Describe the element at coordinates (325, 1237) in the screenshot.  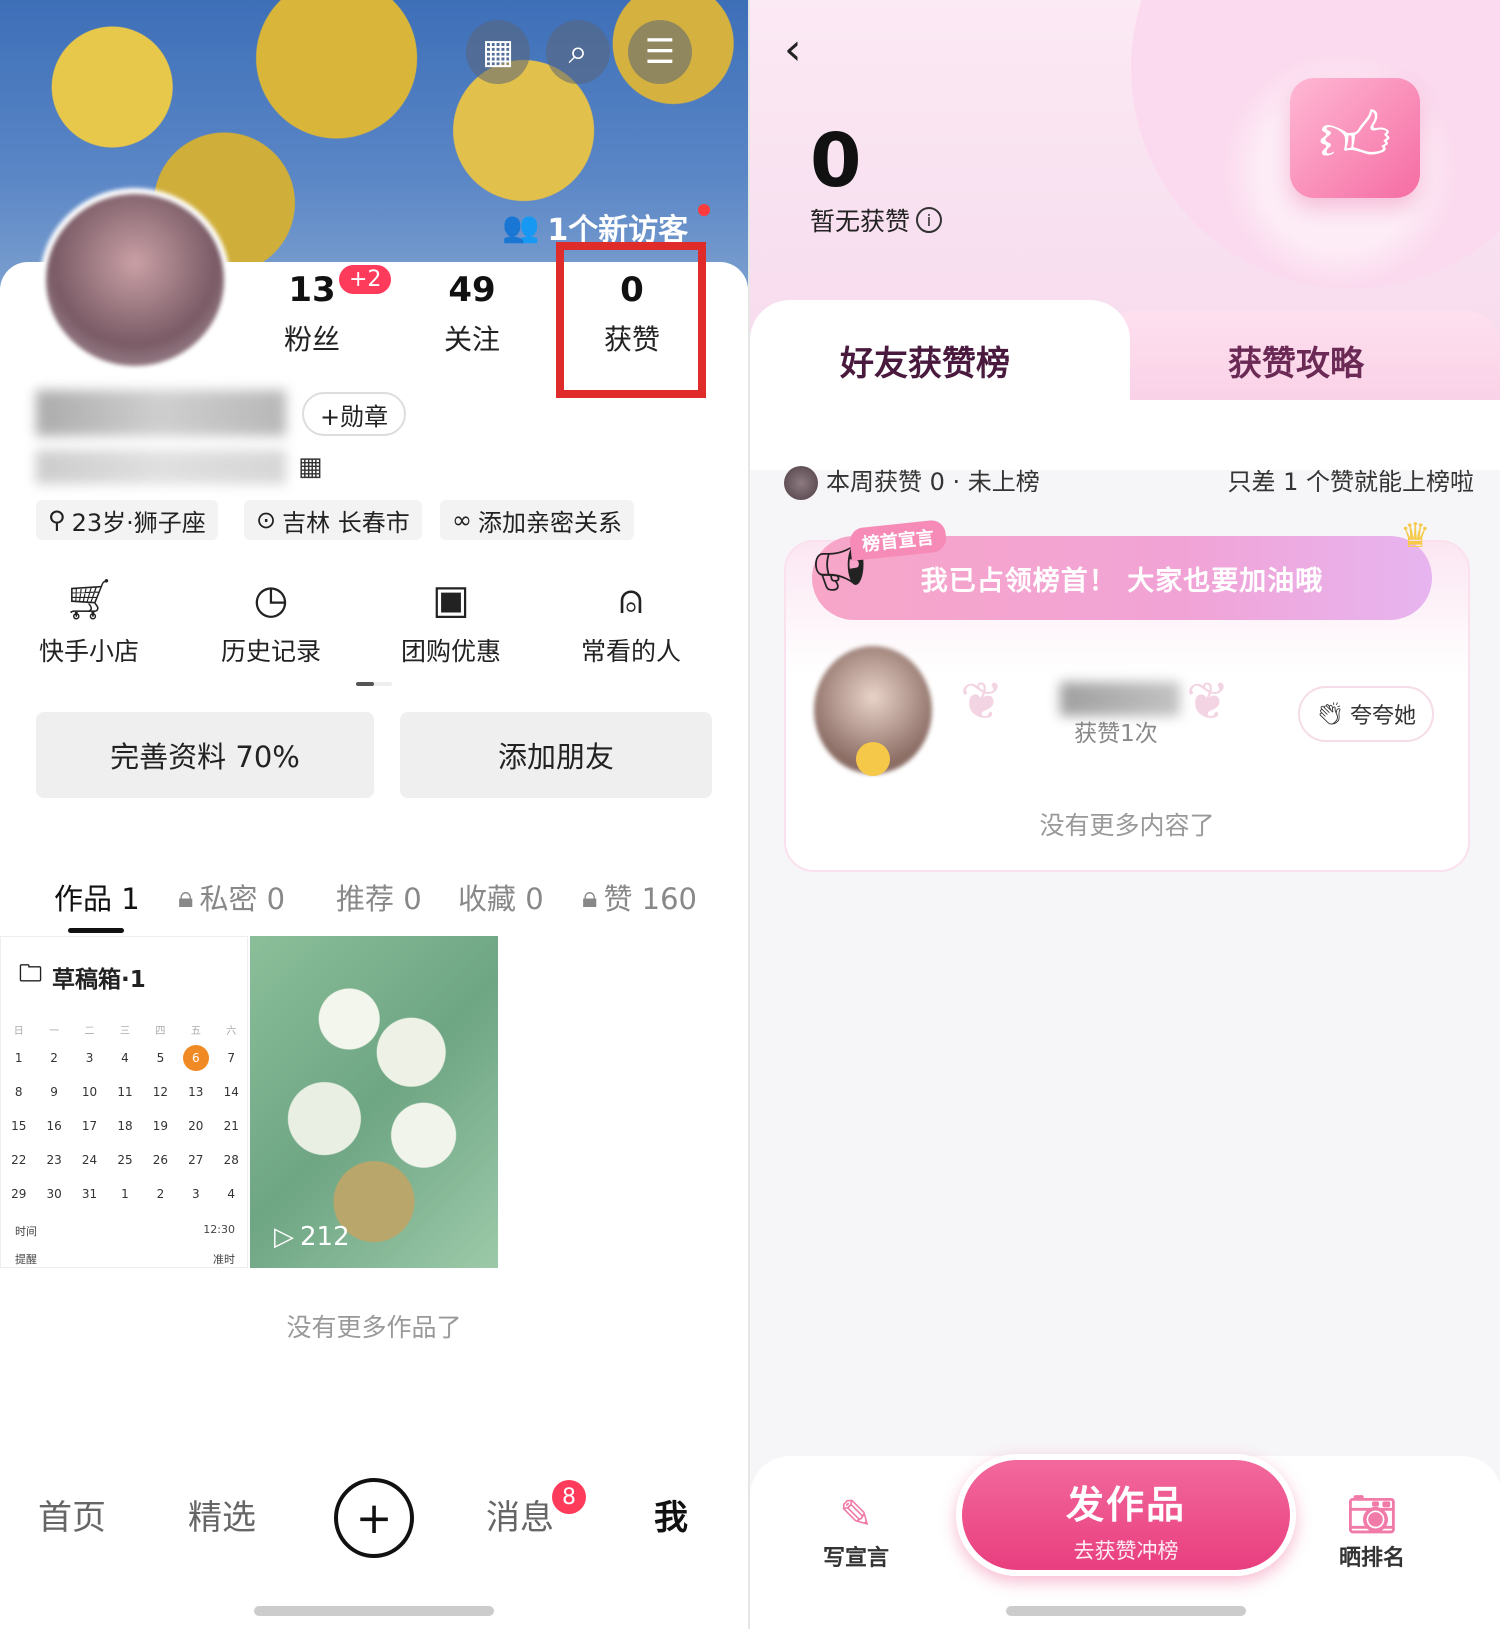
I see `play-count-value: 212` at that location.